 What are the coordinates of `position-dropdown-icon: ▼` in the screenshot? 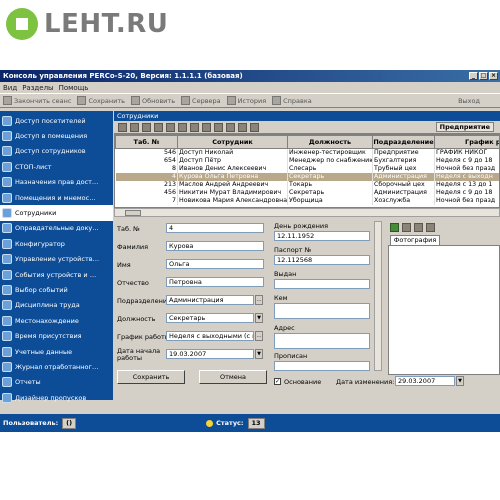 It's located at (259, 318).